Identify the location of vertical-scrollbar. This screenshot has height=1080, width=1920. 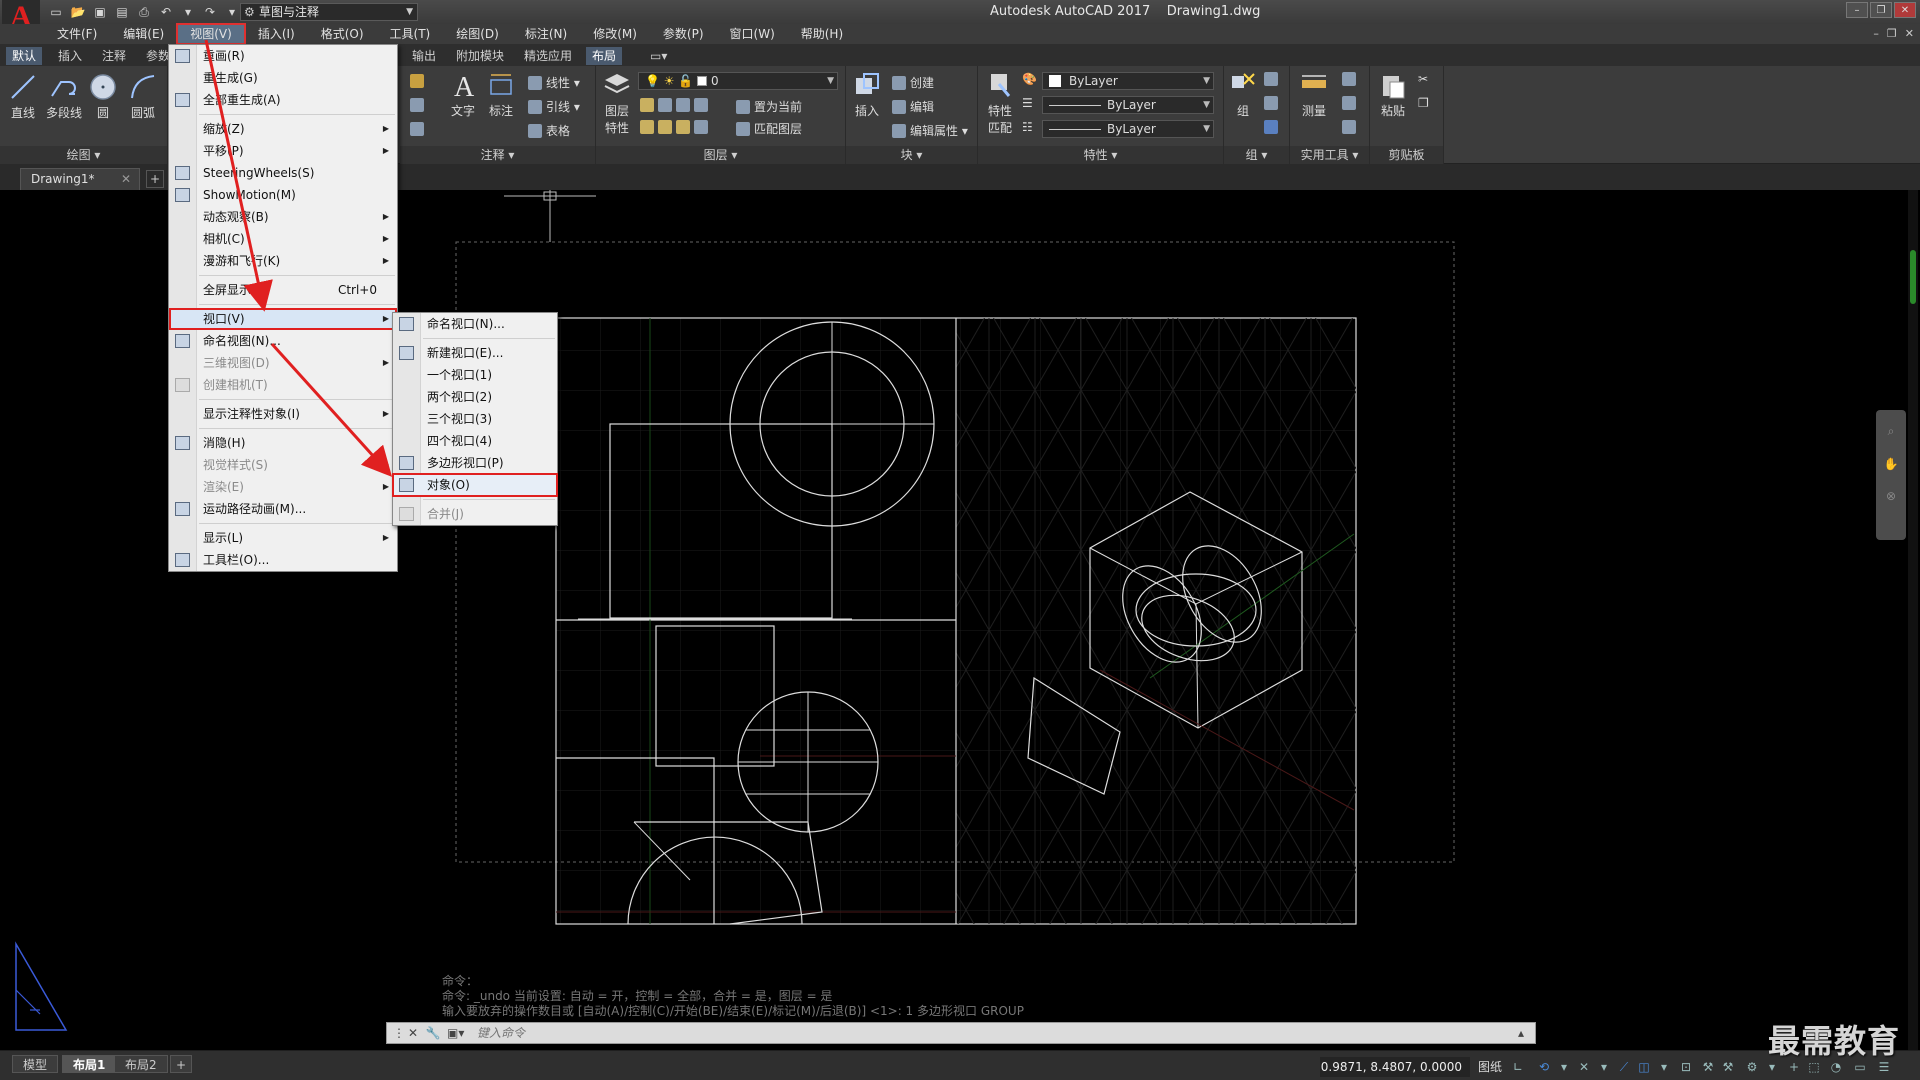
(1913, 620).